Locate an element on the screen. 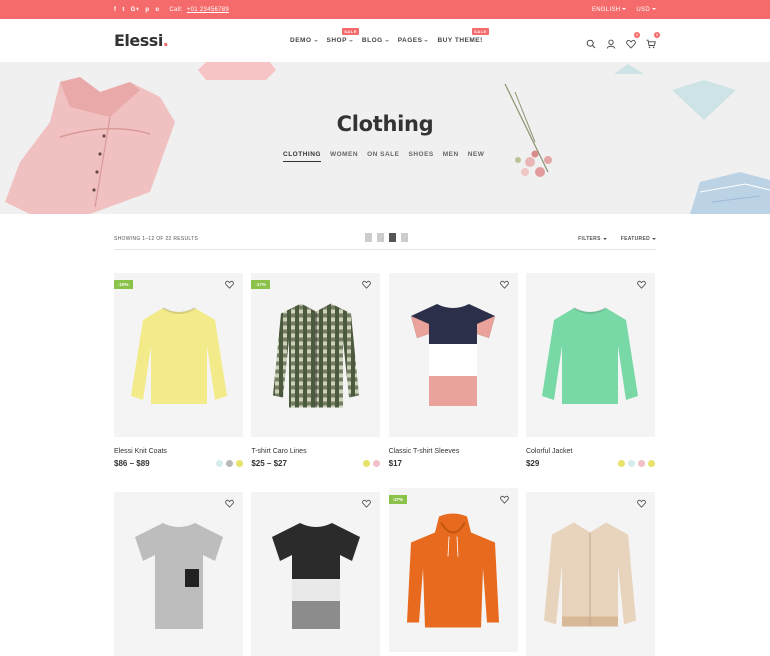  nav-shop: SHOP SALE is located at coordinates (343, 36).